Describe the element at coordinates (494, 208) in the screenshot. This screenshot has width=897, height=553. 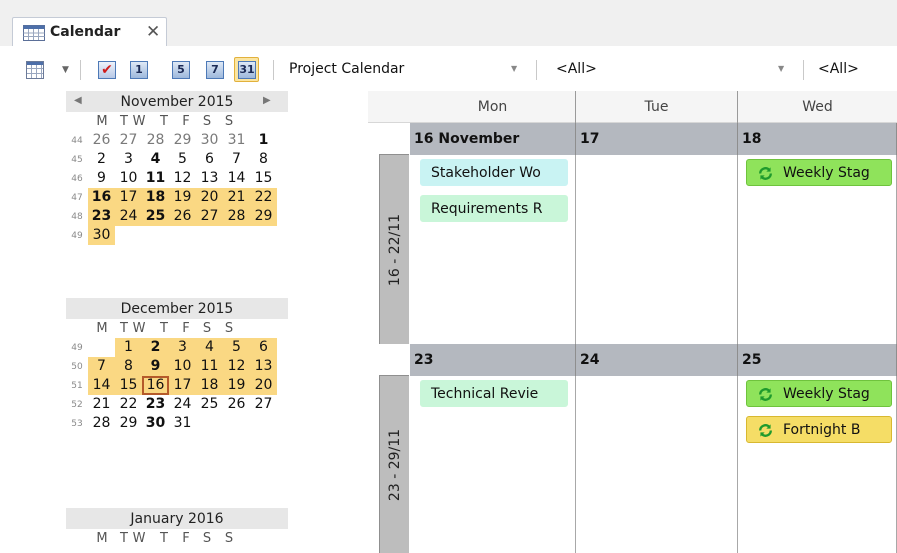
I see `appointment: Requirements R` at that location.